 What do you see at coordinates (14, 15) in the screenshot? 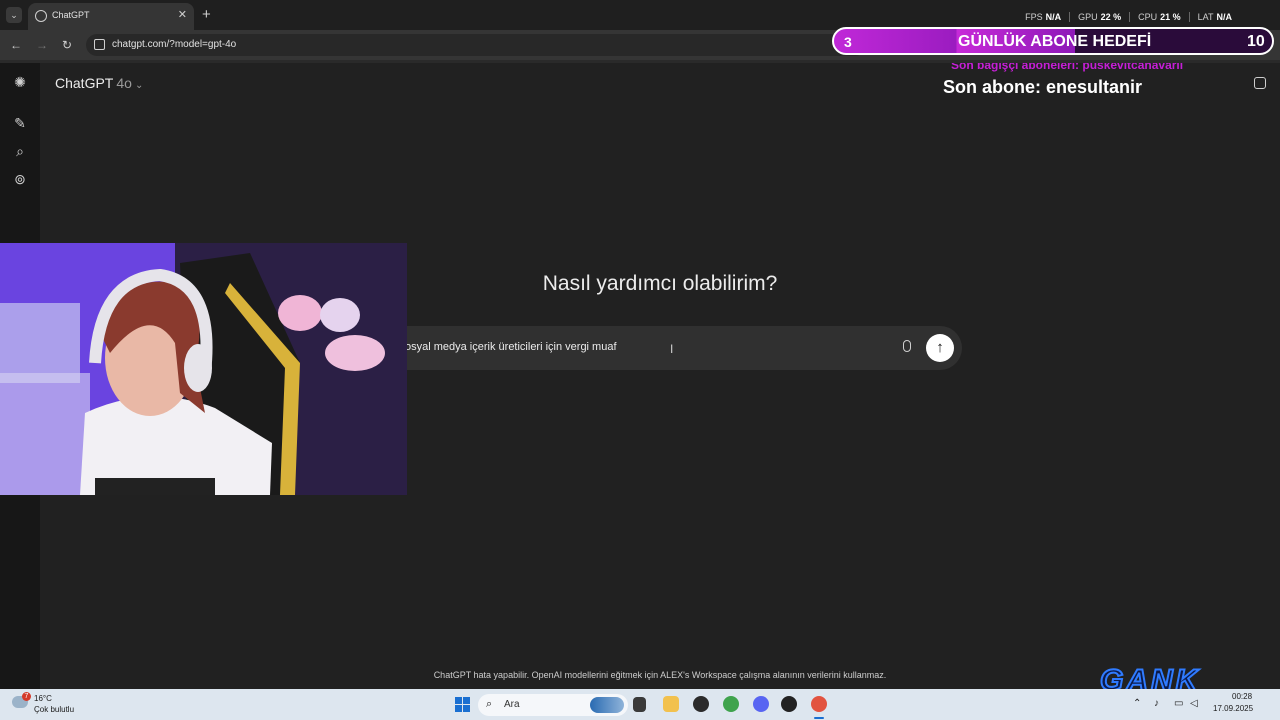
I see `tab-search-chevron-icon: ⌄` at bounding box center [14, 15].